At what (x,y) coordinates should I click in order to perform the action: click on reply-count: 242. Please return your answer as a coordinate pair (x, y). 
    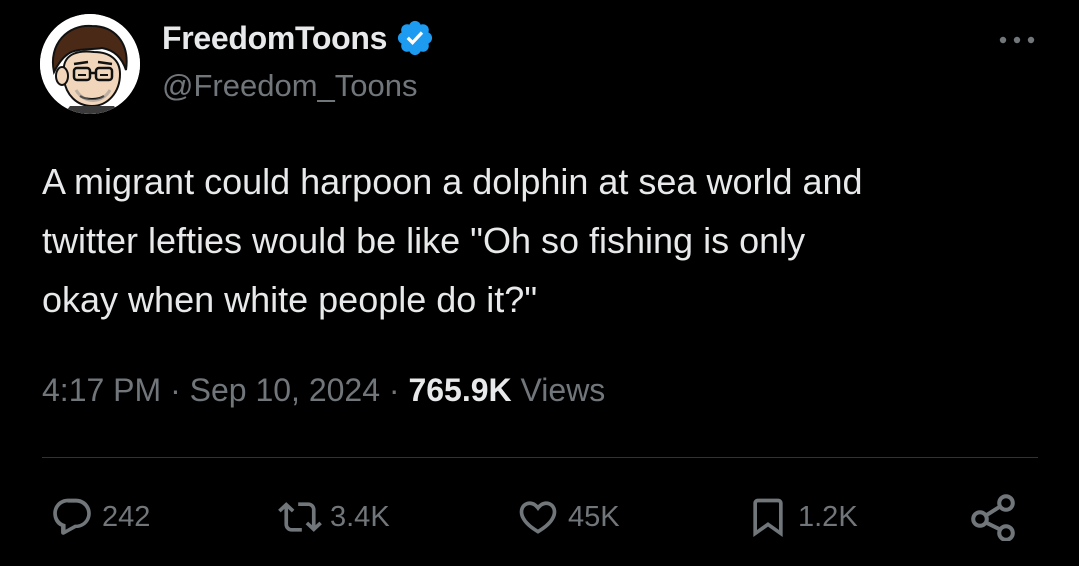
    Looking at the image, I should click on (126, 516).